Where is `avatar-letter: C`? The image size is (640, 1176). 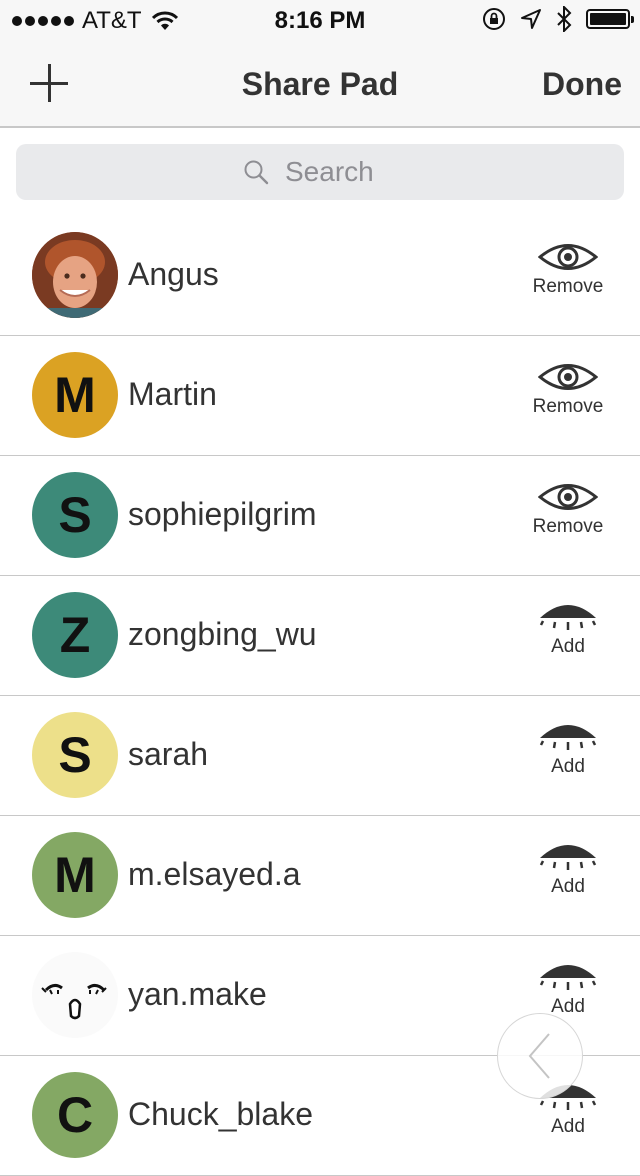 avatar-letter: C is located at coordinates (75, 1115).